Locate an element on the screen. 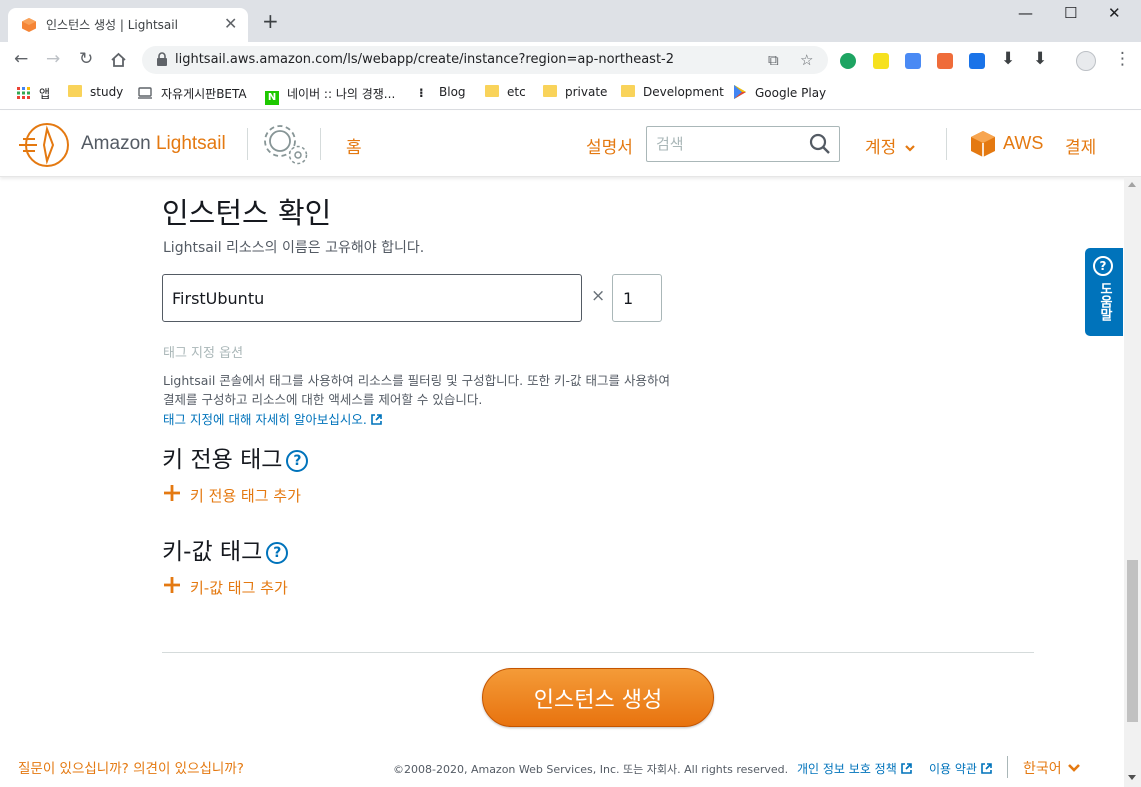 Image resolution: width=1141 pixels, height=787 pixels. translate-icon: ⧉ is located at coordinates (773, 60).